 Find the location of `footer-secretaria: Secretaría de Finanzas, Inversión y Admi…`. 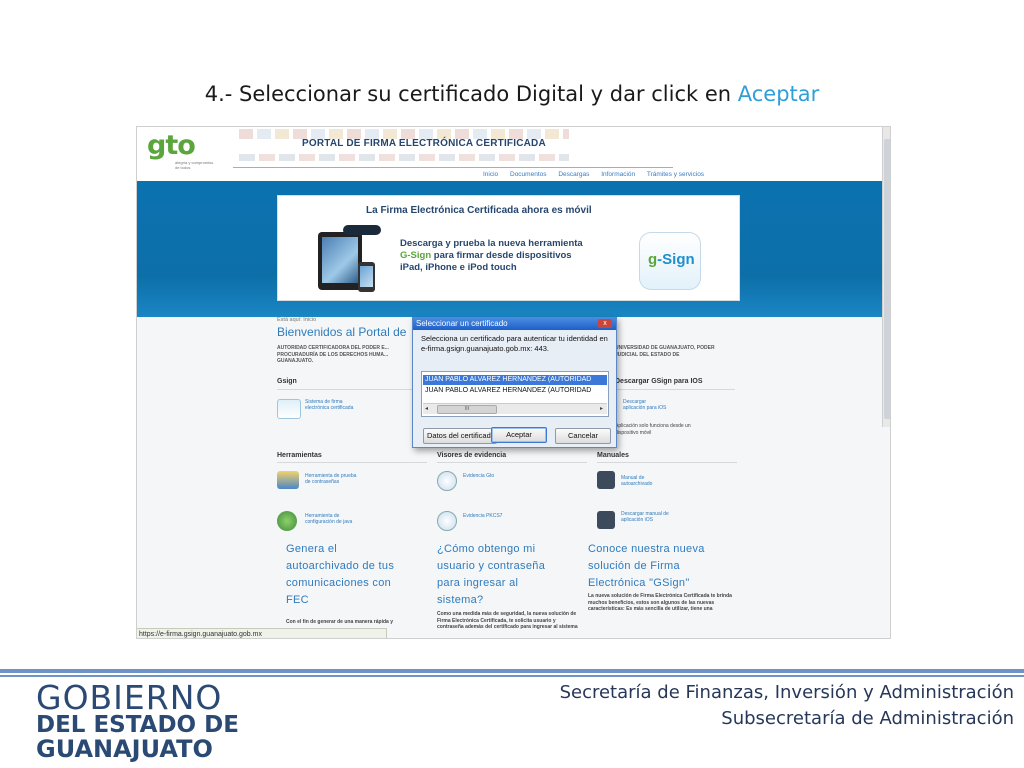

footer-secretaria: Secretaría de Finanzas, Inversión y Admi… is located at coordinates (786, 692).